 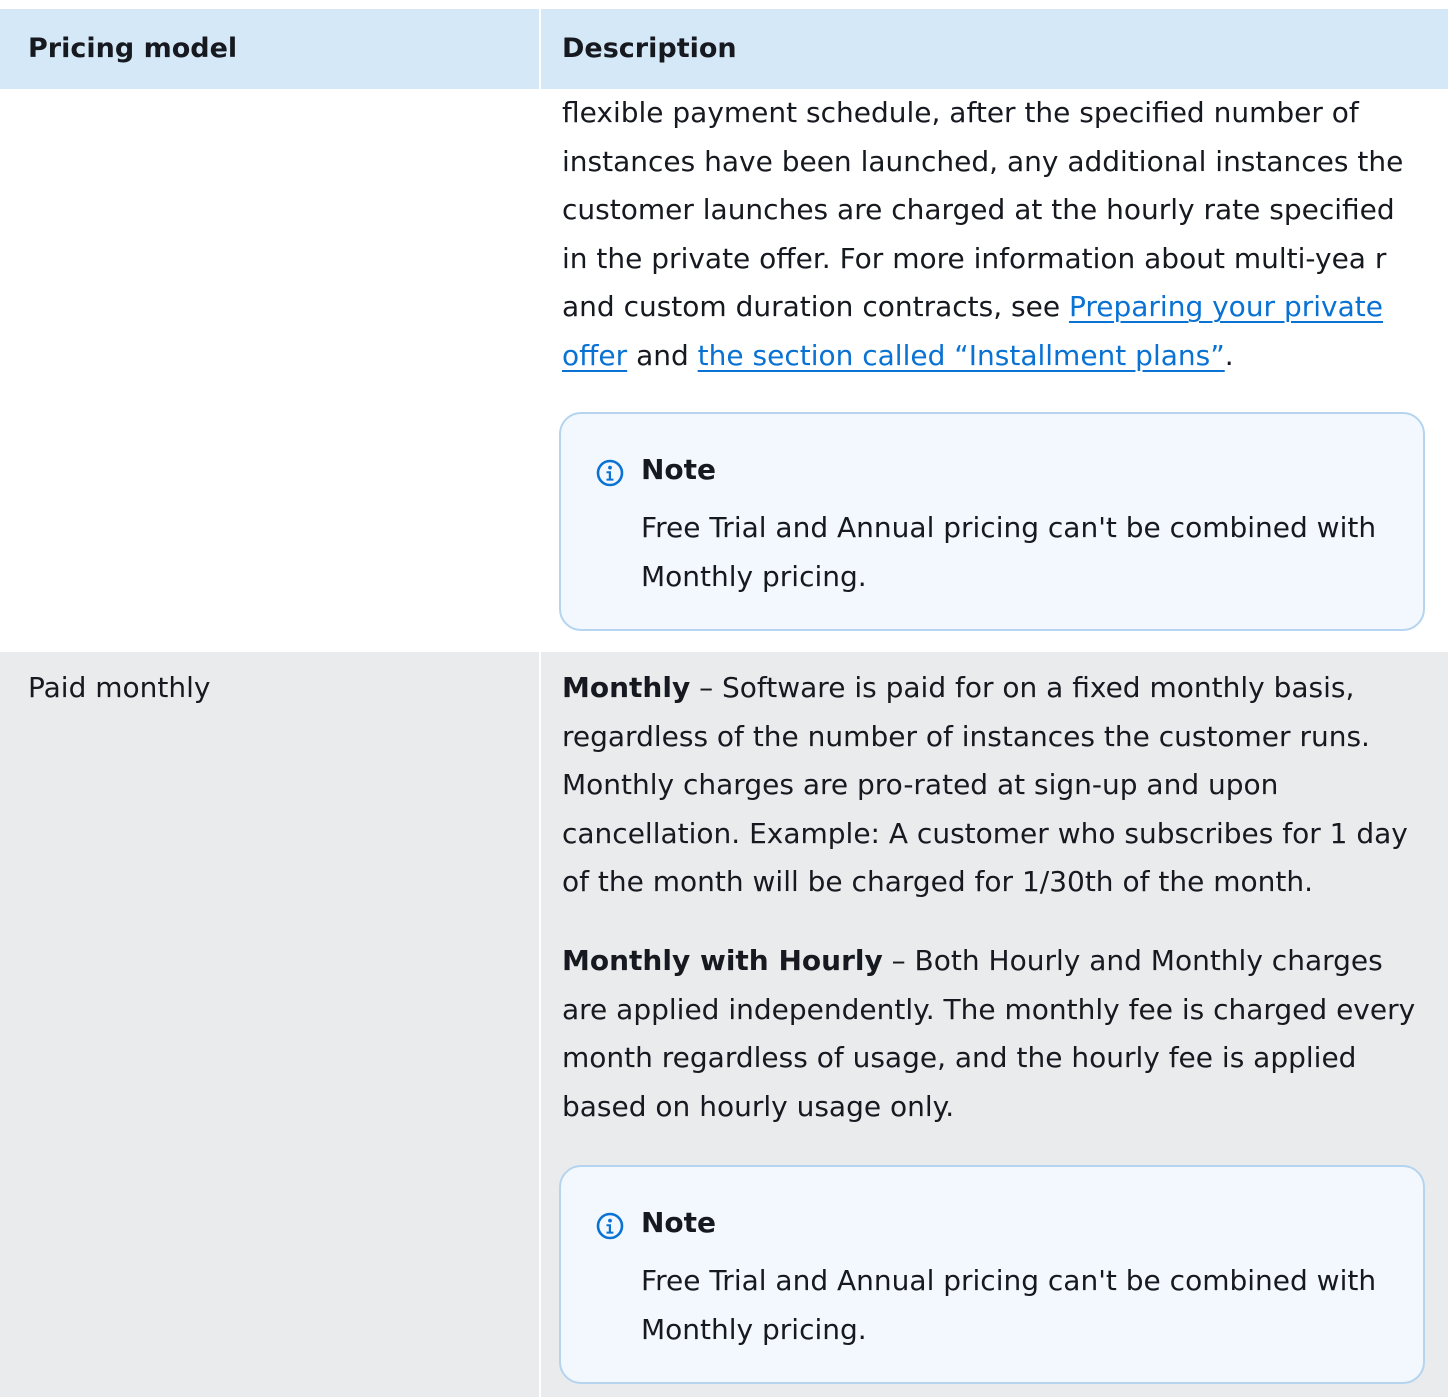 What do you see at coordinates (1229, 355) in the screenshot?
I see `description-text: .` at bounding box center [1229, 355].